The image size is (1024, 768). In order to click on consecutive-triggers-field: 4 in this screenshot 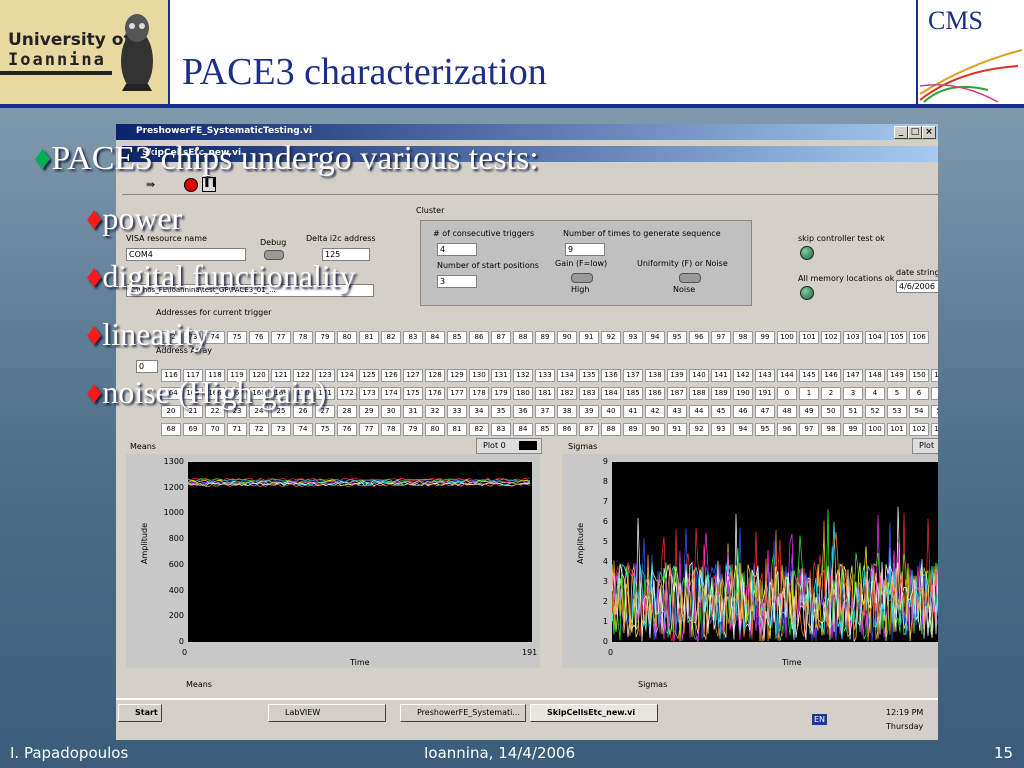, I will do `click(457, 249)`.